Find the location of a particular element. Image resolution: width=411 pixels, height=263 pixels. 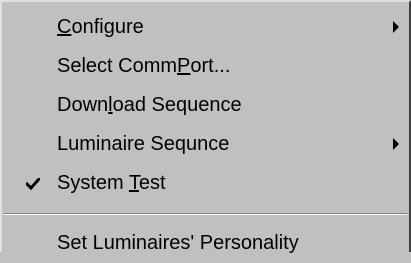

menu-item-system-test: System Test is located at coordinates (205, 183).